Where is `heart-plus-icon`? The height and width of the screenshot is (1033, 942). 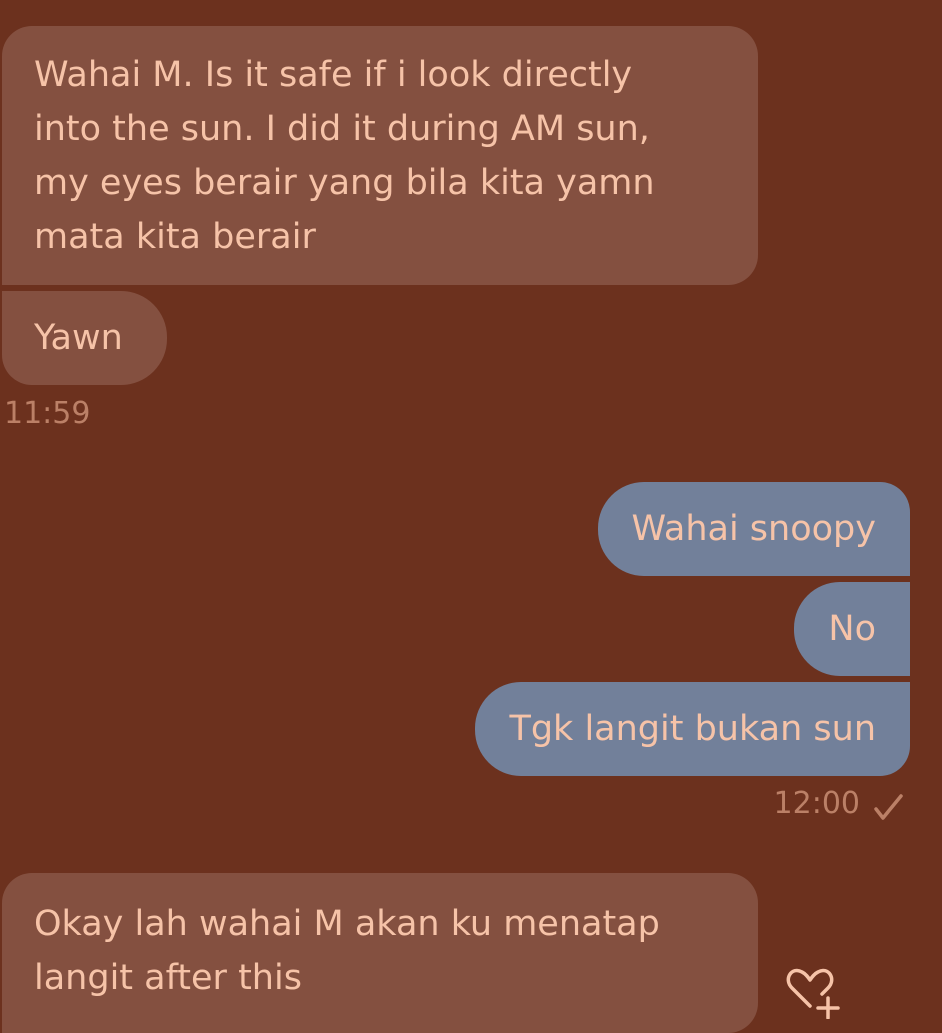 heart-plus-icon is located at coordinates (810, 991).